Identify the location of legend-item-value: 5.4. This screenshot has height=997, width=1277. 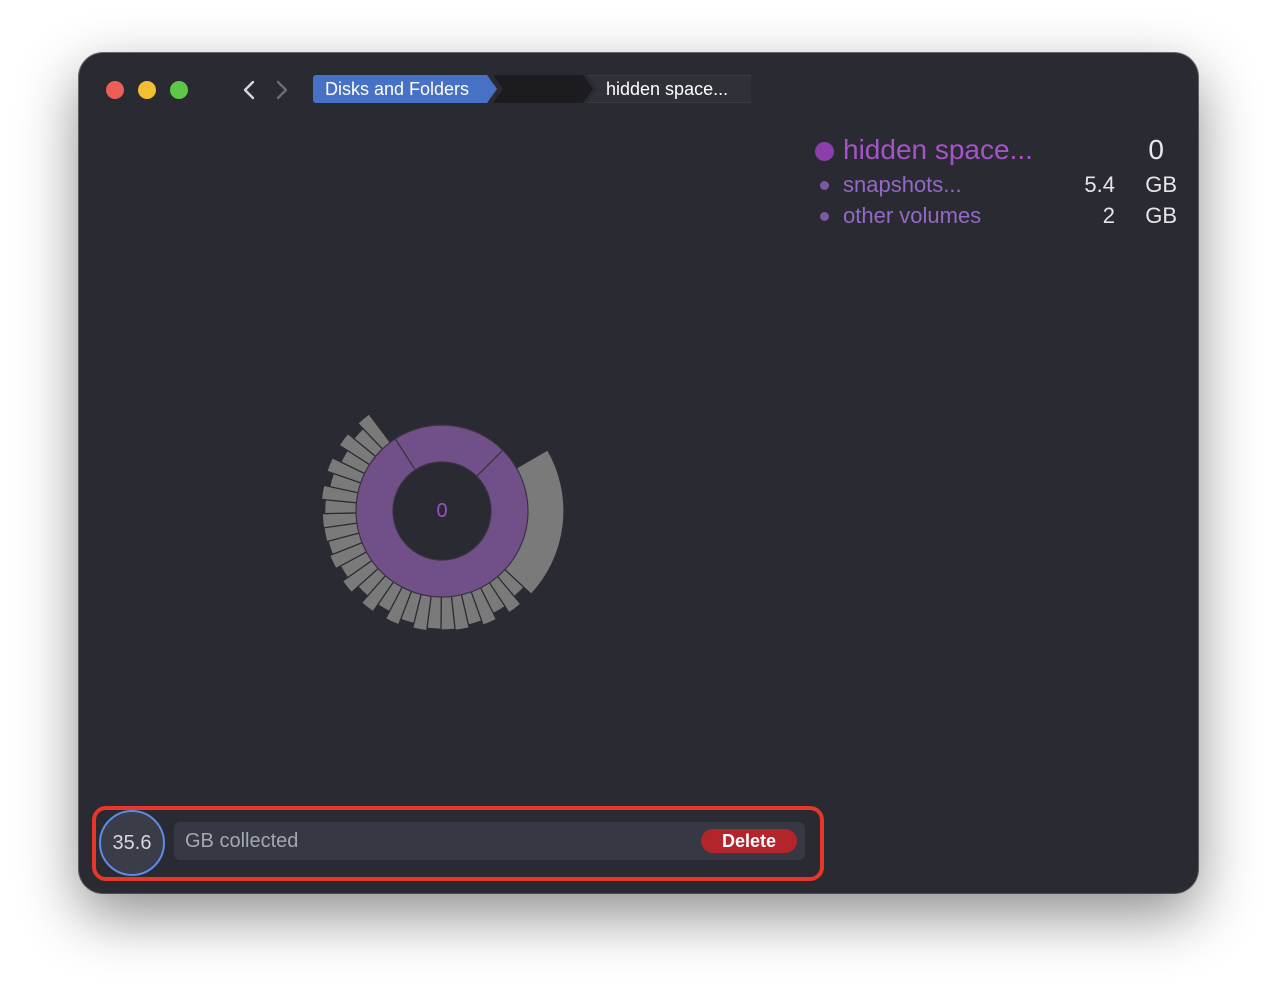
(1099, 184).